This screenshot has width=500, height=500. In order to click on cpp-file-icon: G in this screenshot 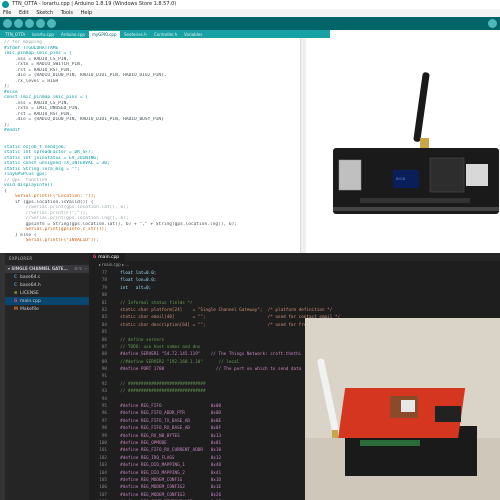, I will do `click(95, 256)`.